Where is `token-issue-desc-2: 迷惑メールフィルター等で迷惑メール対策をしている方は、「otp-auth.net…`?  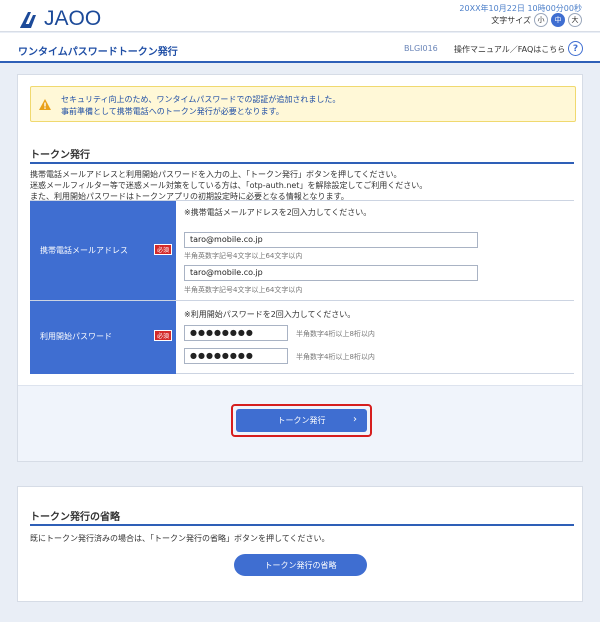
token-issue-desc-2: 迷惑メールフィルター等で迷惑メール対策をしている方は、「otp-auth.net… is located at coordinates (229, 185).